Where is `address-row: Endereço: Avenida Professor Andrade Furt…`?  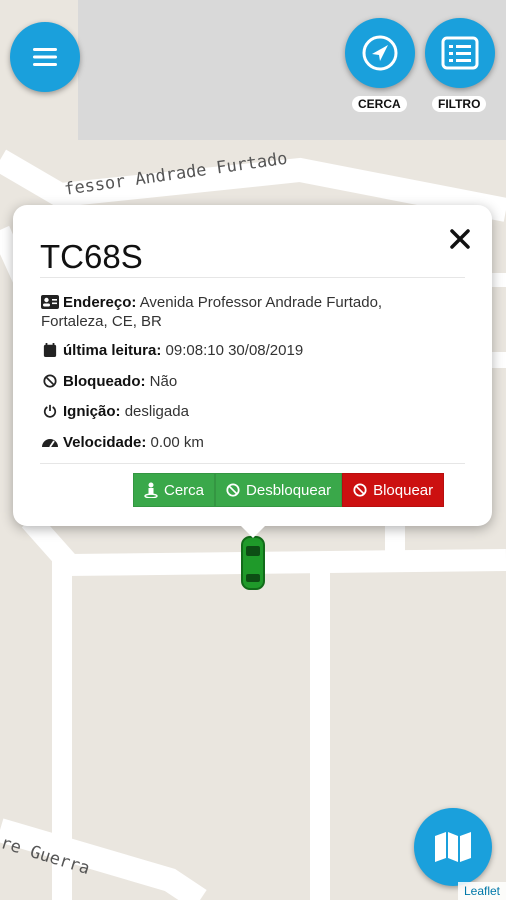
address-row: Endereço: Avenida Professor Andrade Furt… is located at coordinates (251, 312).